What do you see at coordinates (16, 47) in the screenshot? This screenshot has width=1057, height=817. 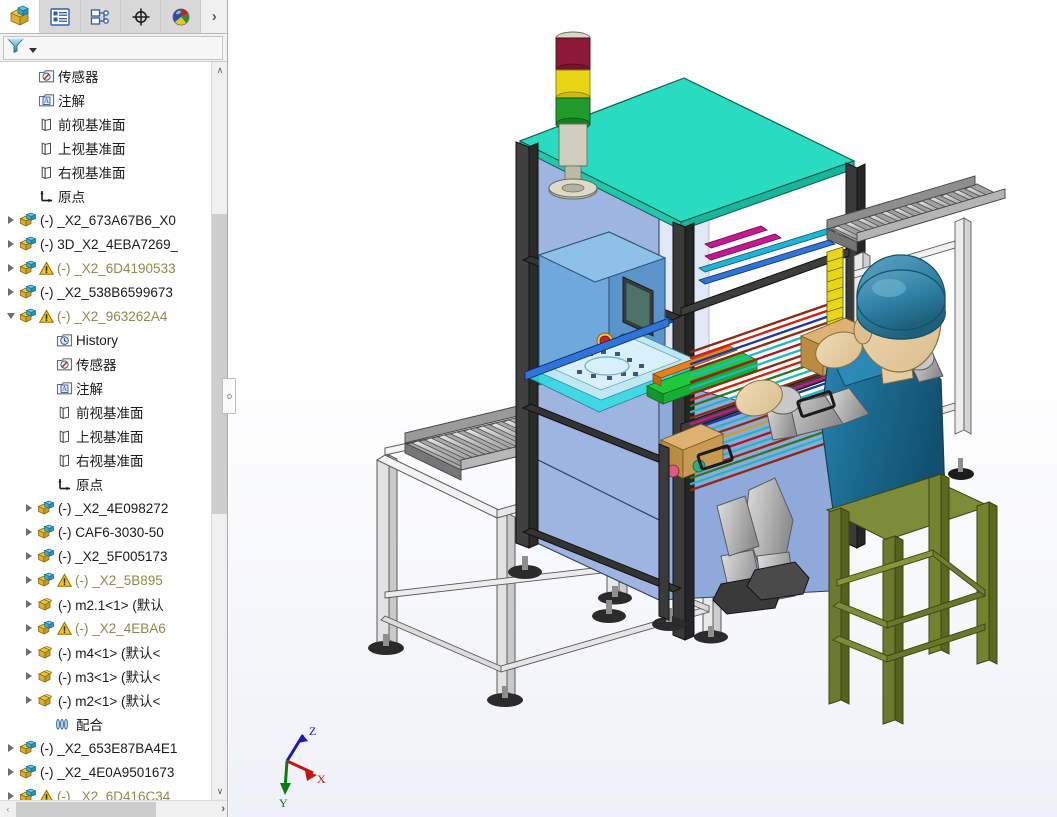 I see `funnel-filter-icon` at bounding box center [16, 47].